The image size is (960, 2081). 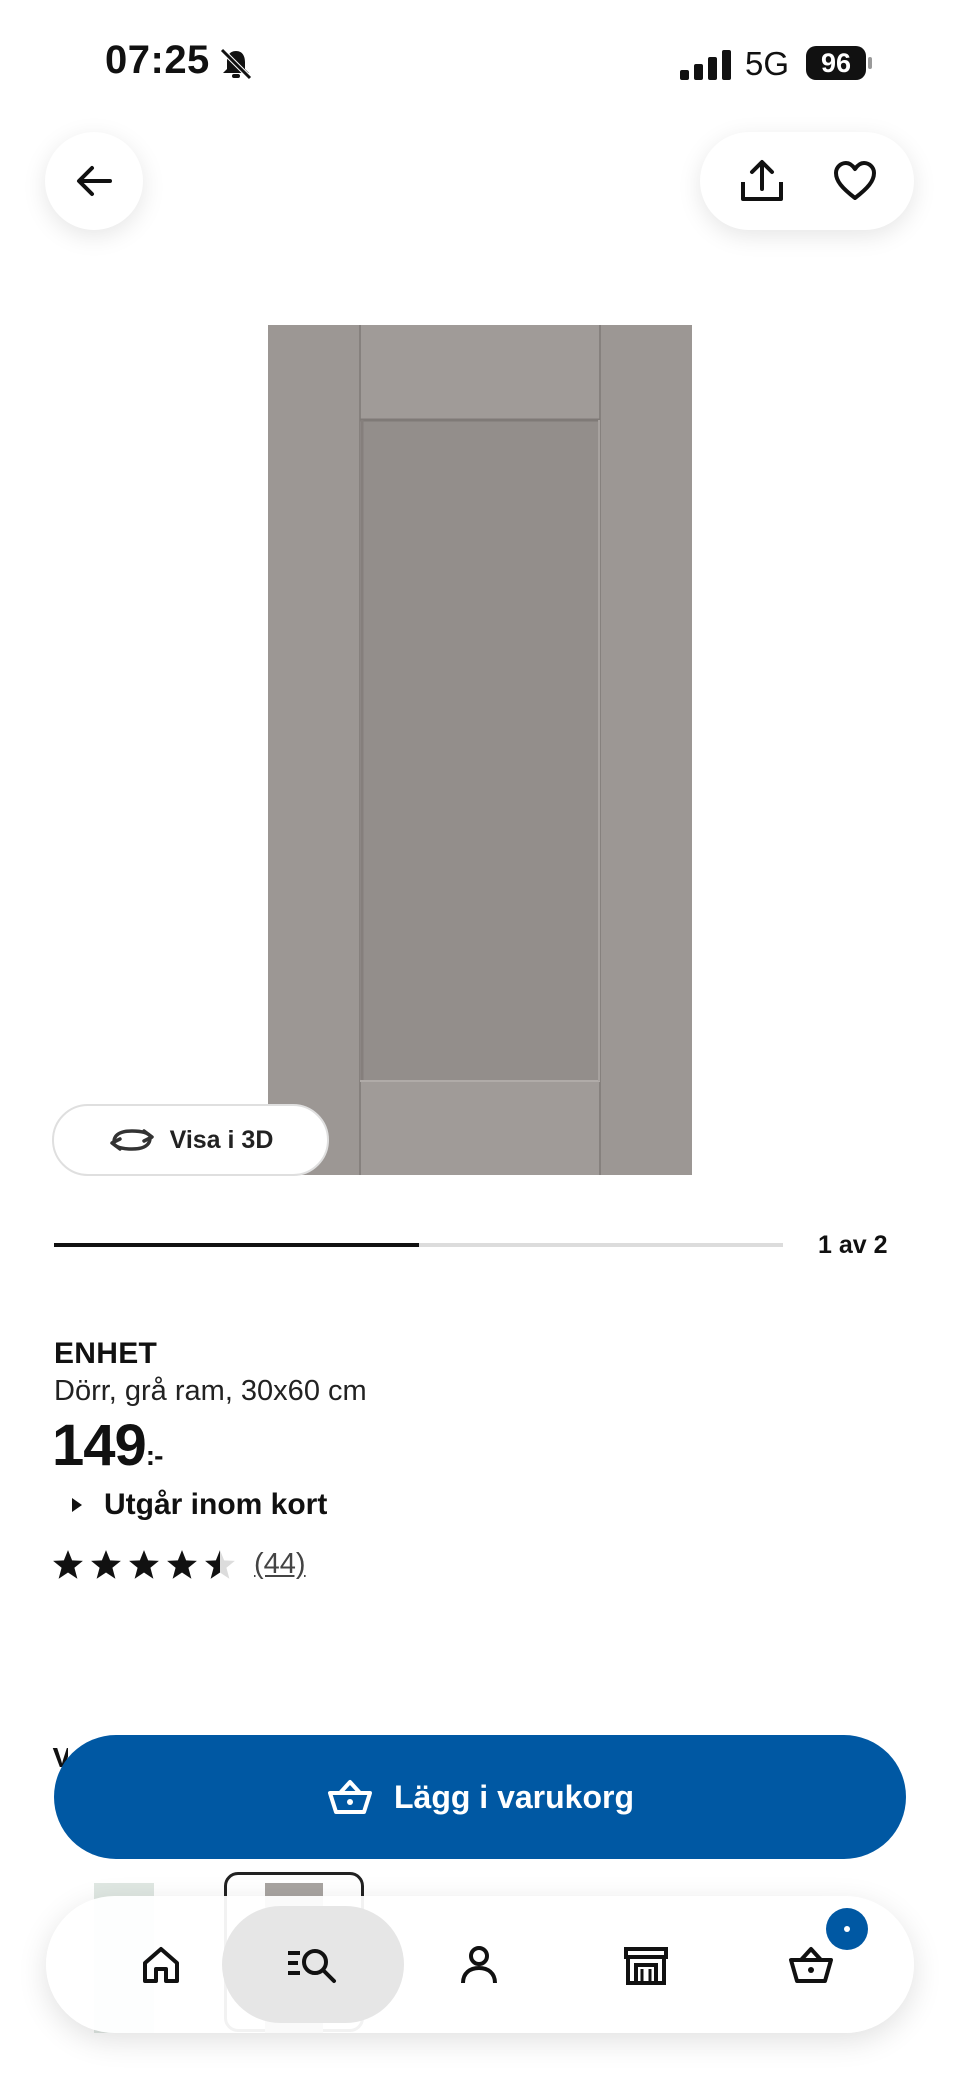 What do you see at coordinates (236, 1245) in the screenshot?
I see `gallery-progress-fill` at bounding box center [236, 1245].